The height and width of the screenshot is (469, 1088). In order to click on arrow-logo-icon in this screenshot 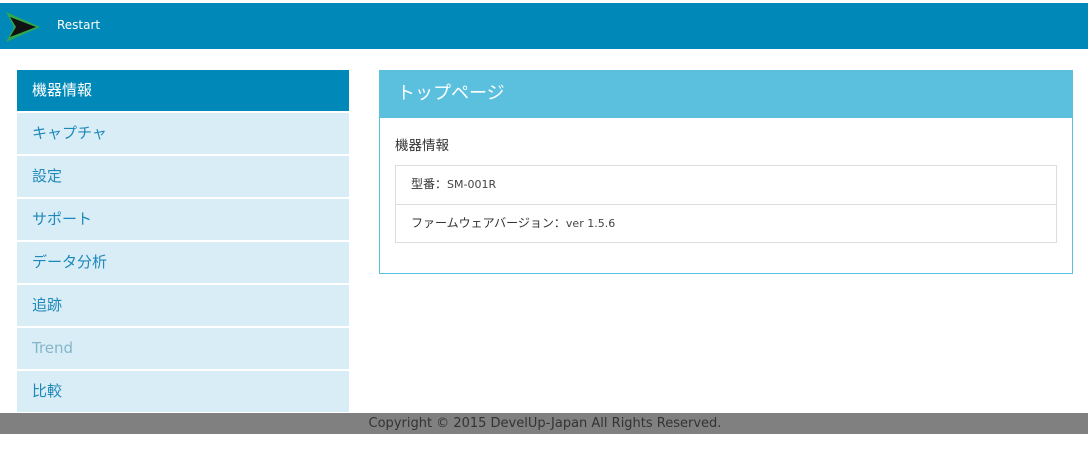, I will do `click(23, 27)`.